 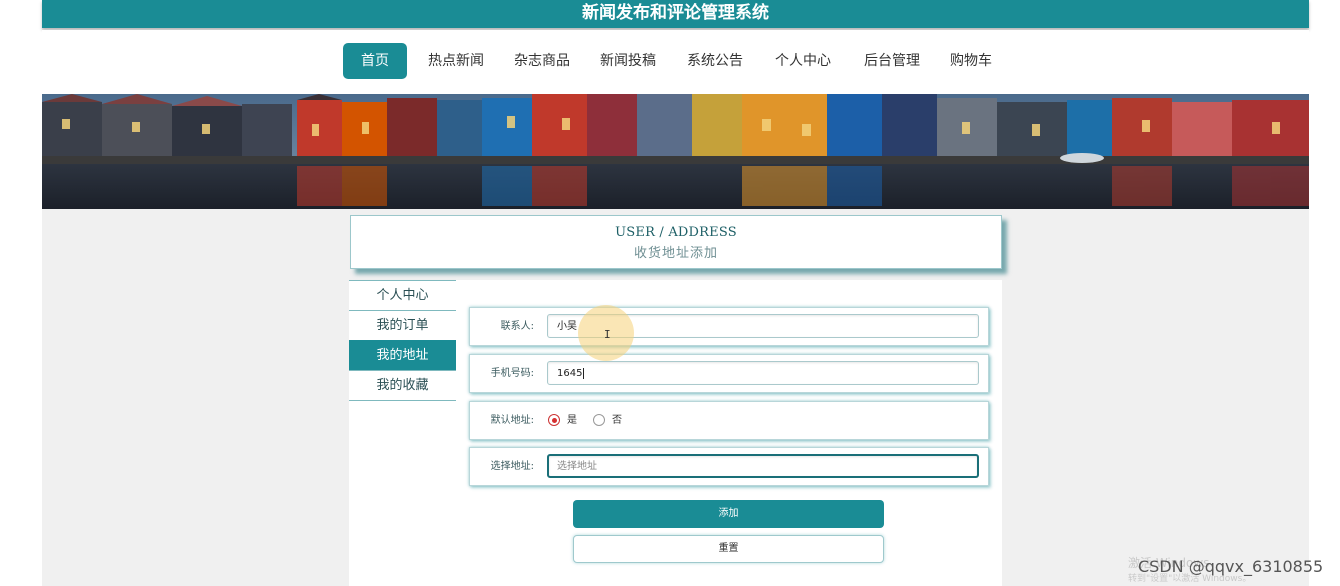 I want to click on reset-button: 重置, so click(x=728, y=549).